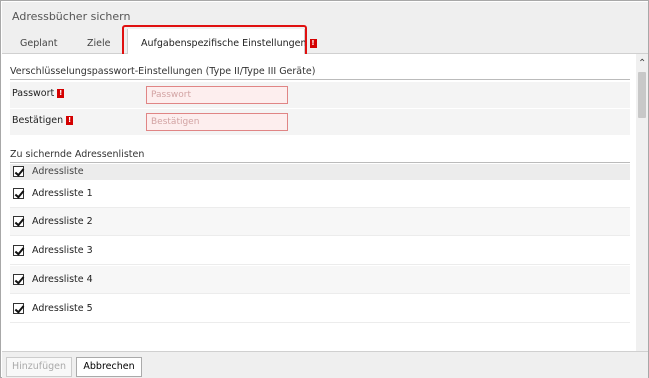  What do you see at coordinates (320, 280) in the screenshot?
I see `list-item: Adressliste 4` at bounding box center [320, 280].